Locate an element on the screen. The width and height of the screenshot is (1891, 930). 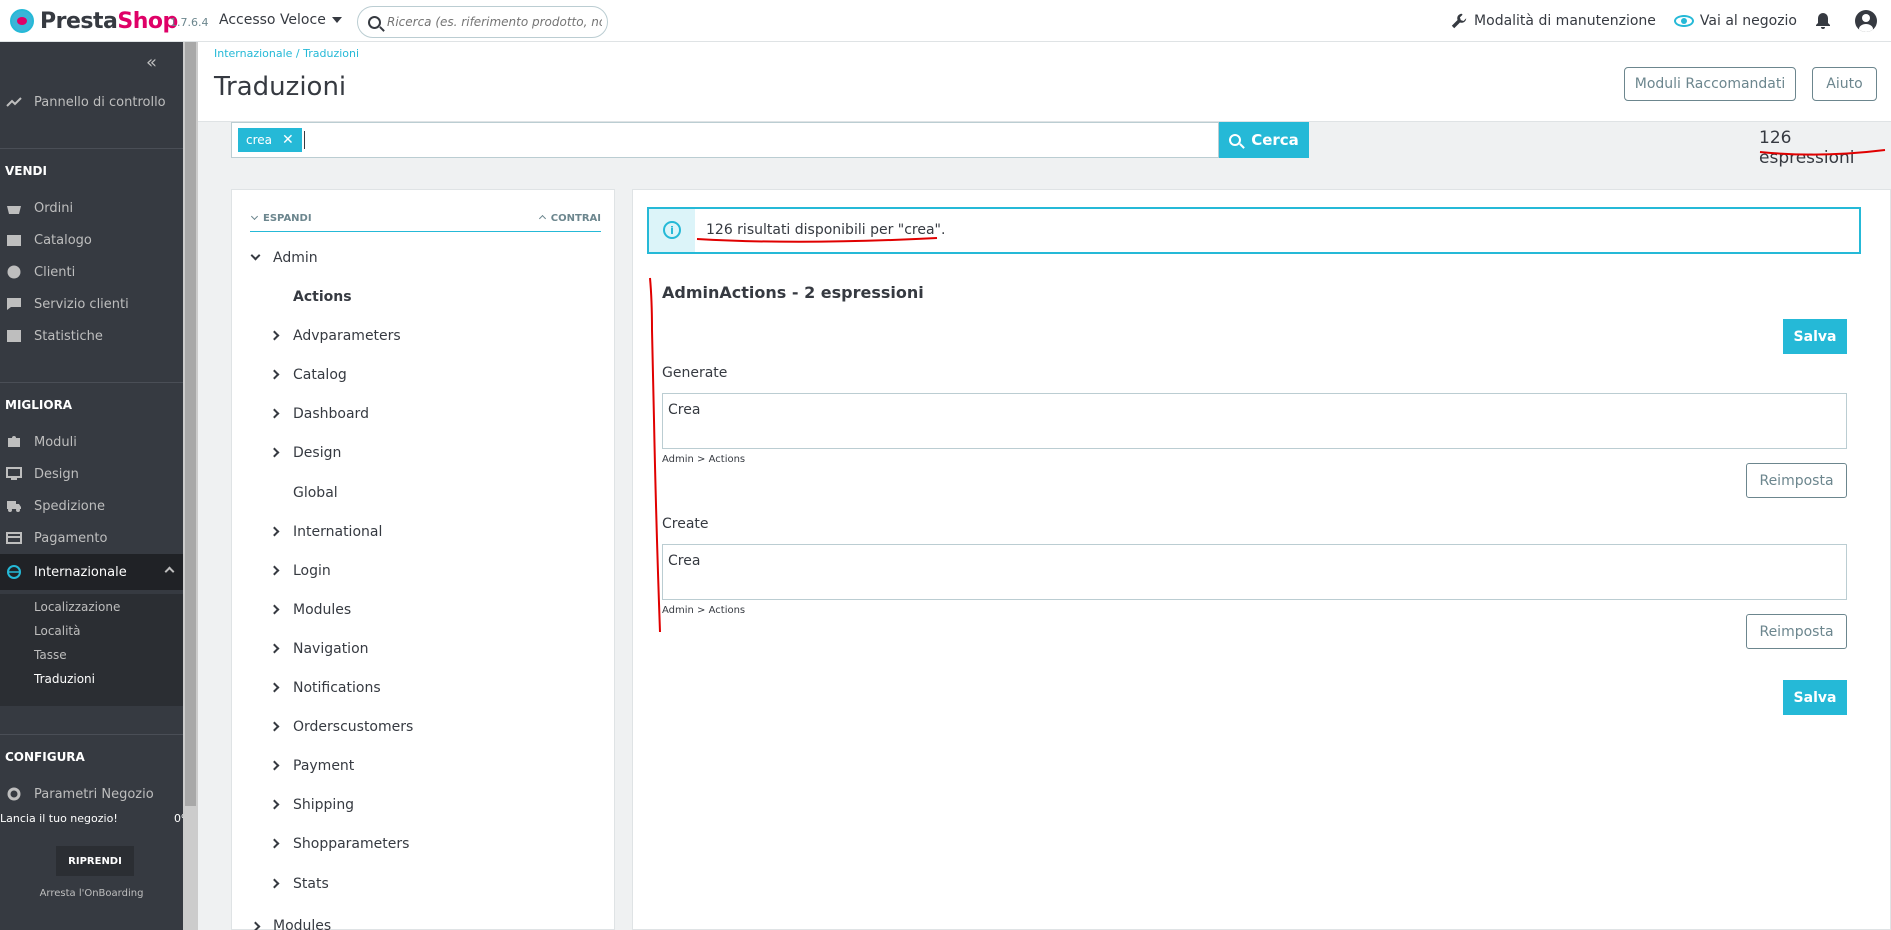
search-tag: crea ✕ is located at coordinates (270, 140).